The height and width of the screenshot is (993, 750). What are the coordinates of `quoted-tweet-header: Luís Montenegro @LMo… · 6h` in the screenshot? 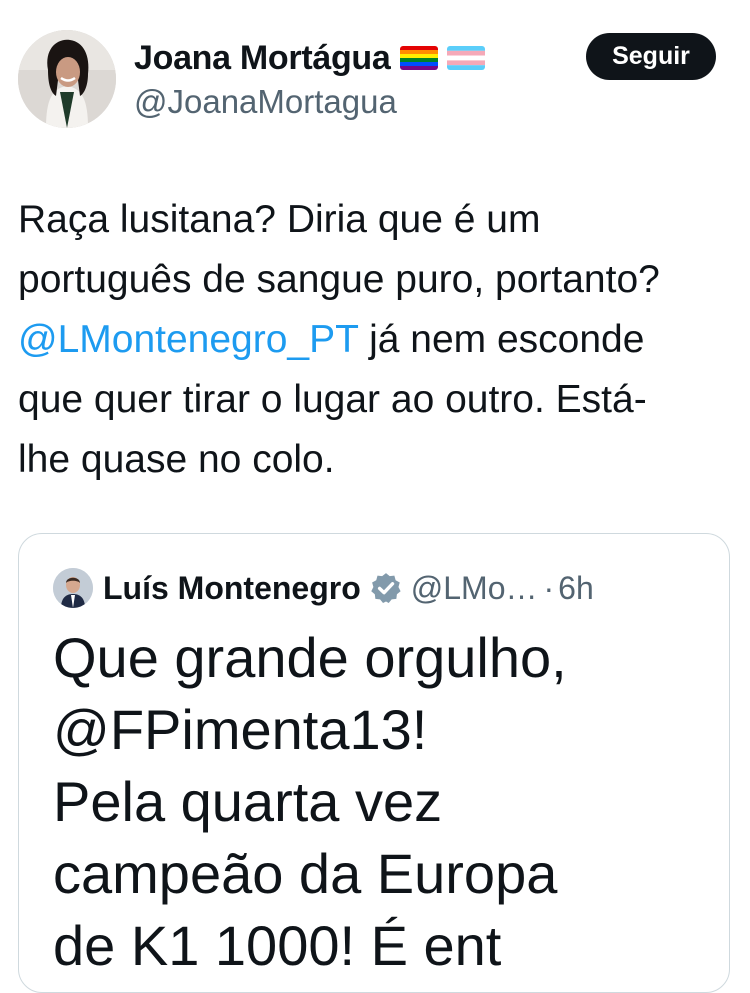 It's located at (323, 588).